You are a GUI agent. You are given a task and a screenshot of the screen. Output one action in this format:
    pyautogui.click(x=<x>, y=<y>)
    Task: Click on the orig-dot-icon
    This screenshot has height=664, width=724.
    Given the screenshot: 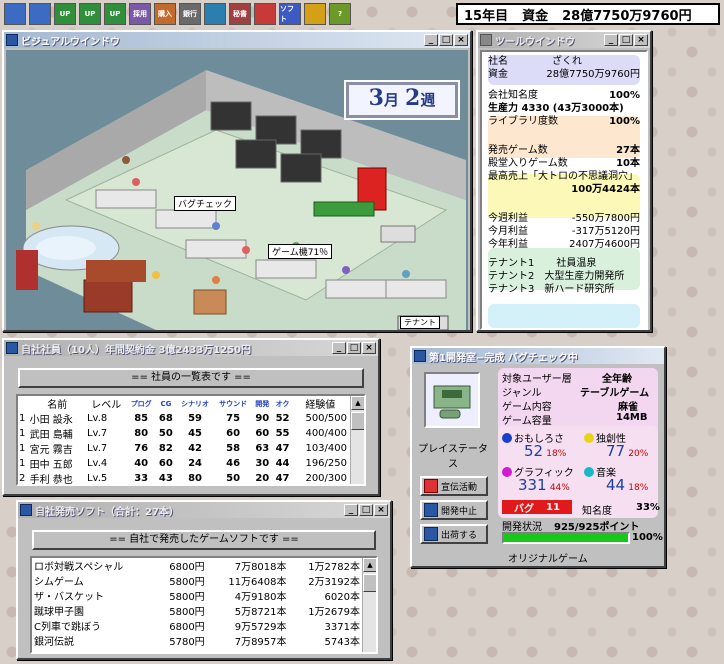 What is the action you would take?
    pyautogui.click(x=589, y=438)
    